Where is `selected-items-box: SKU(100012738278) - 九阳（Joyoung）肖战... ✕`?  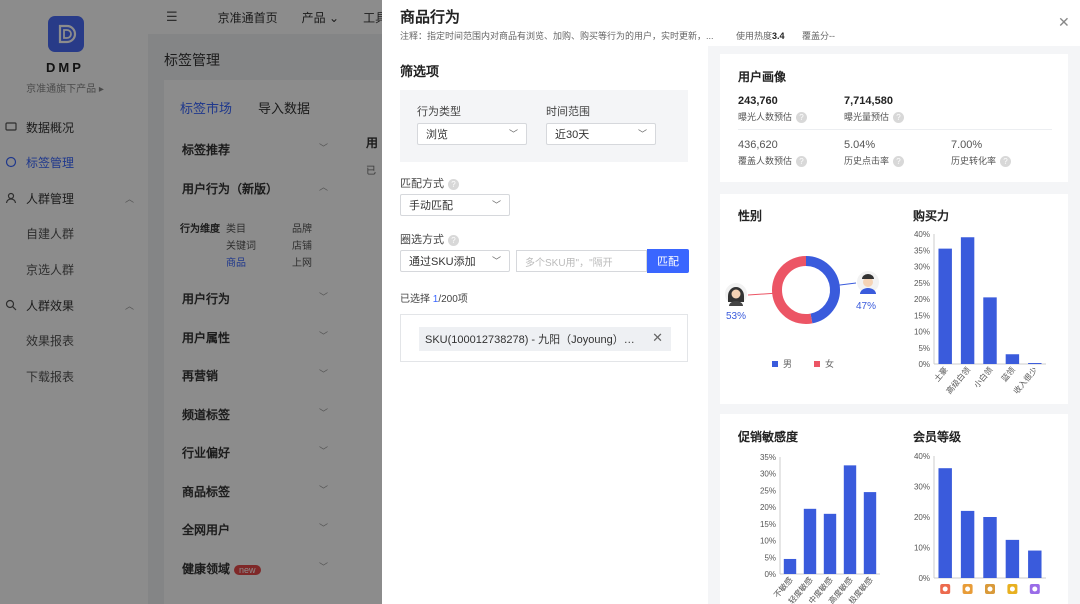 selected-items-box: SKU(100012738278) - 九阳（Joyoung）肖战... ✕ is located at coordinates (544, 338).